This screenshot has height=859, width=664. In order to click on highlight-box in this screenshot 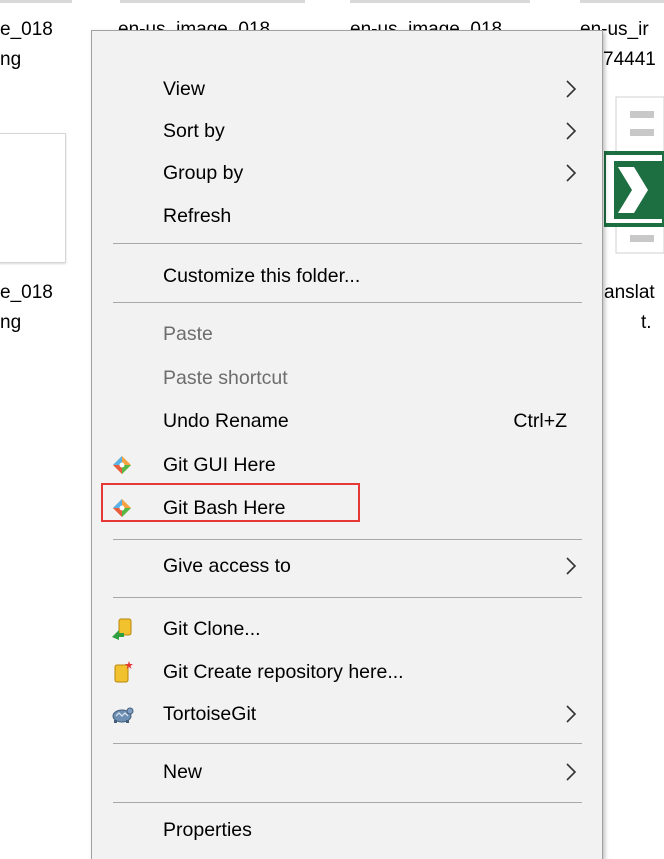, I will do `click(230, 502)`.